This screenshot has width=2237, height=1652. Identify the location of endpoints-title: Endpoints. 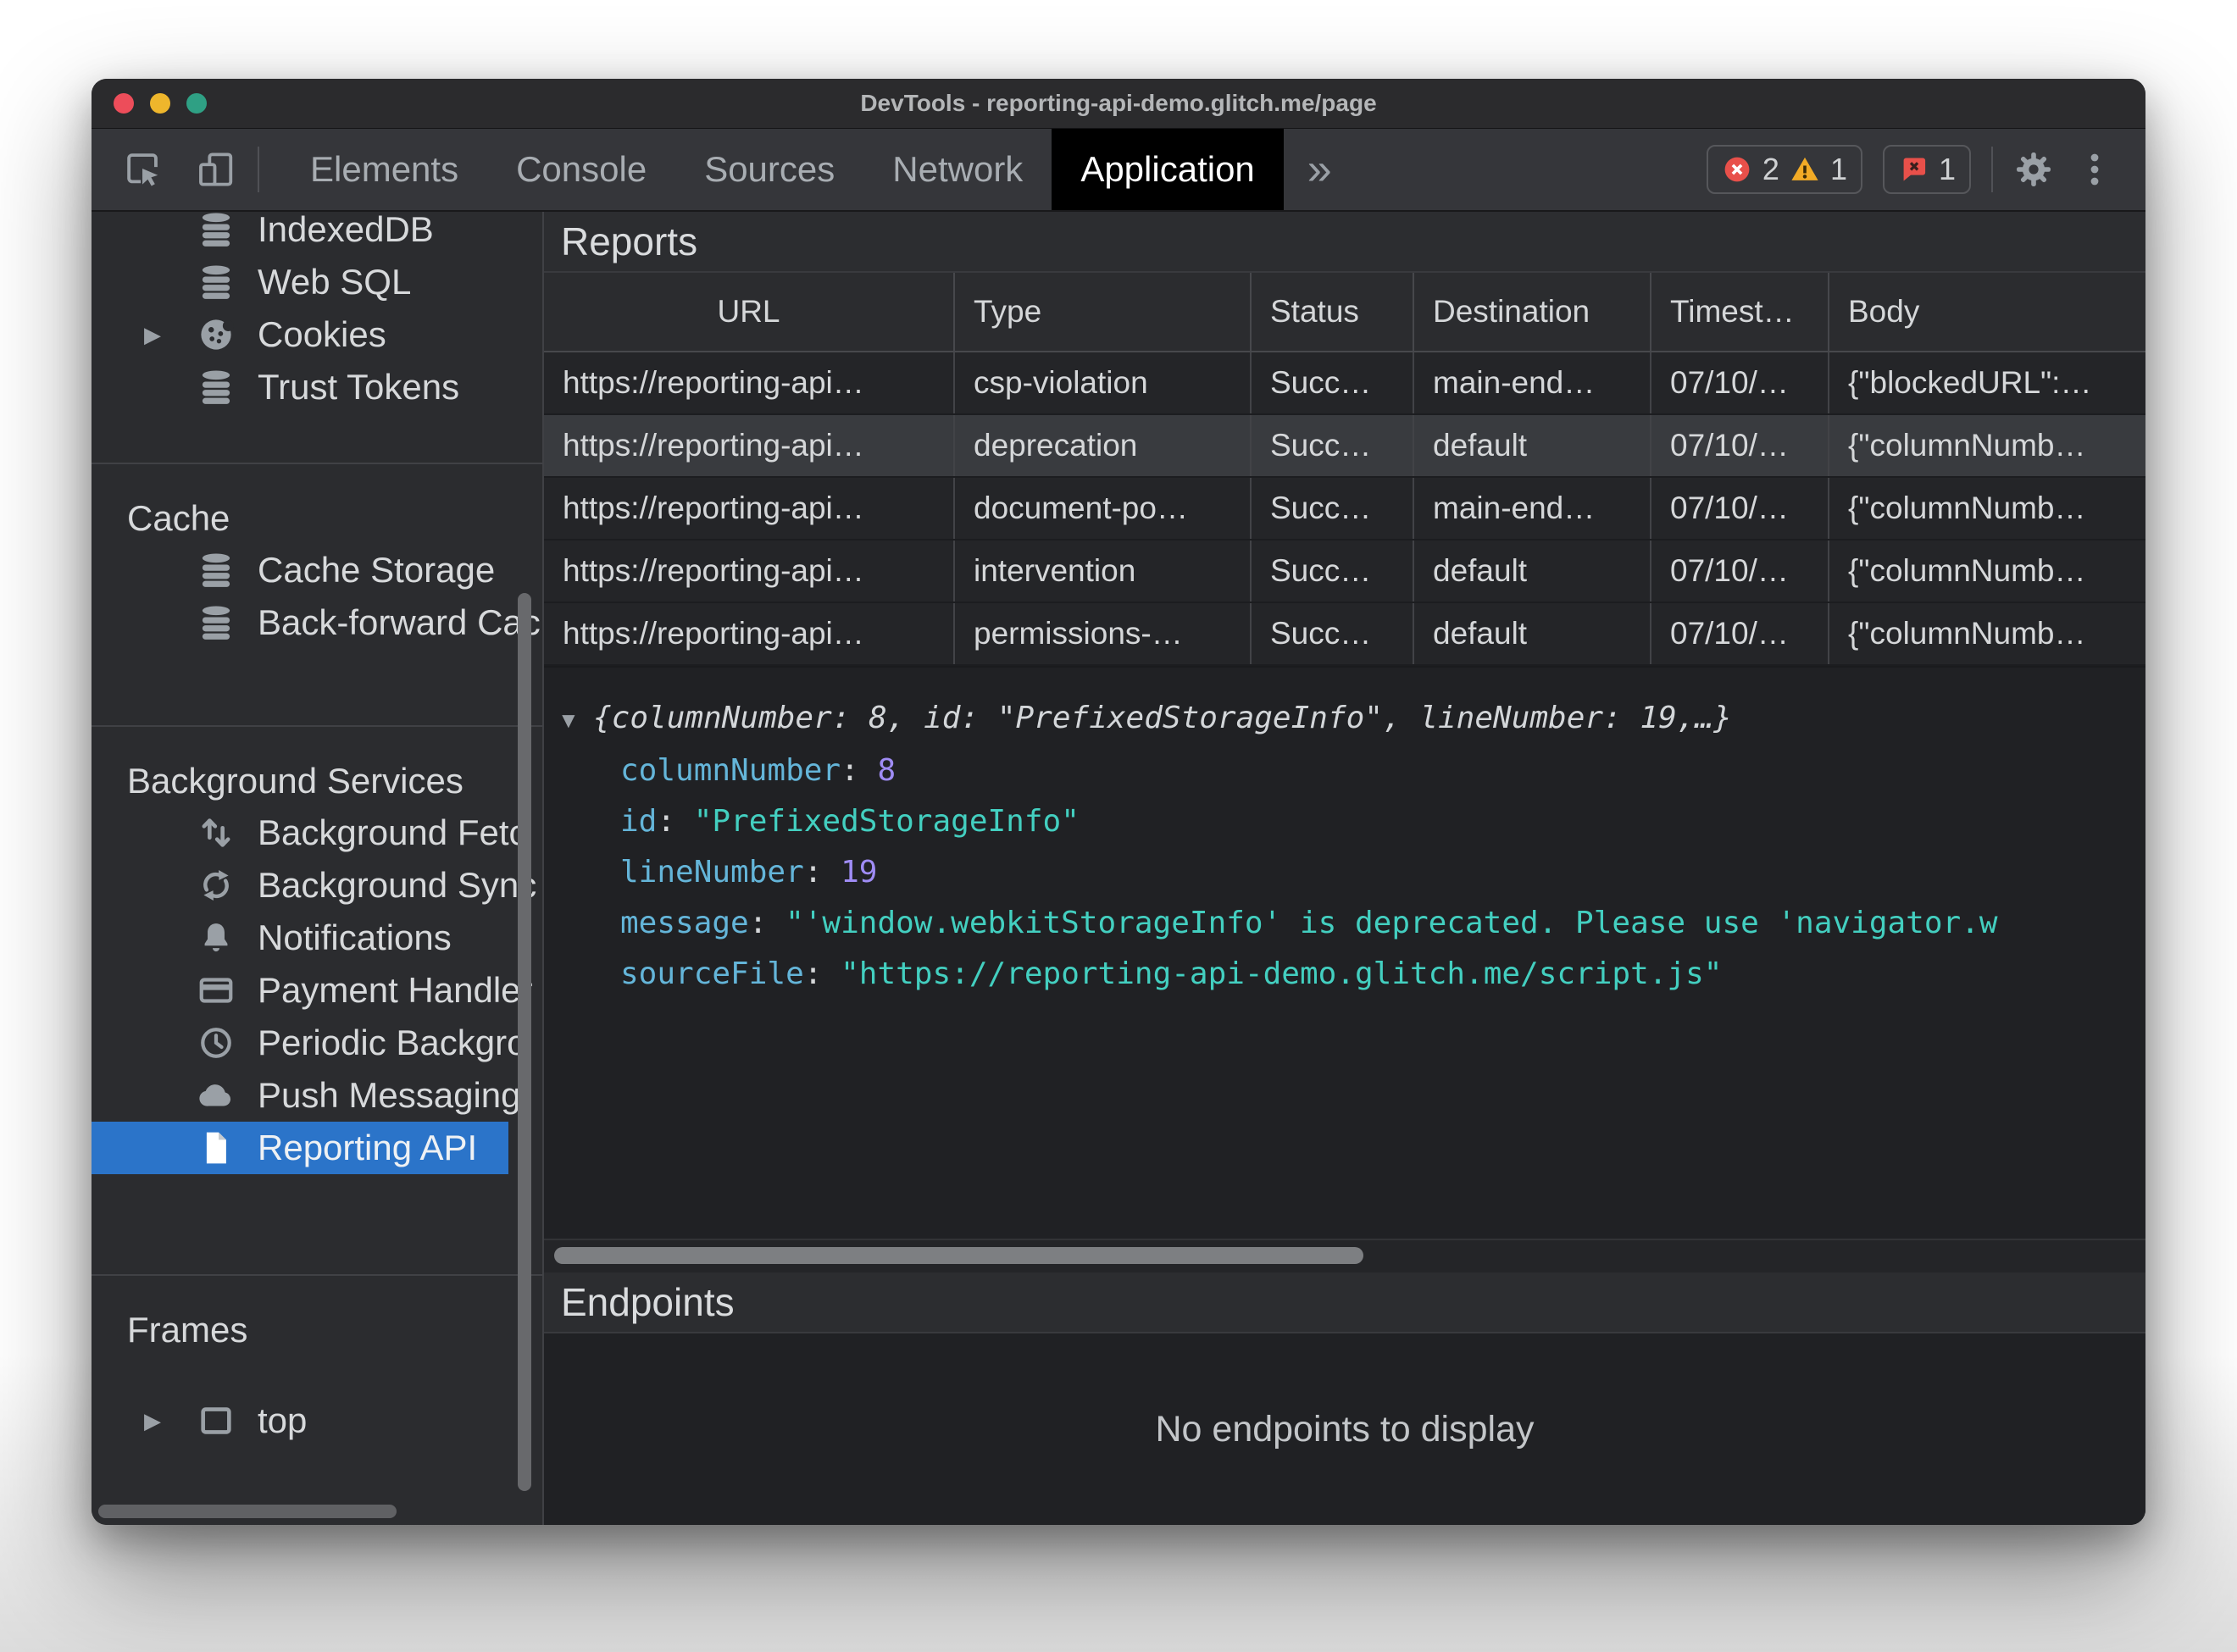
(648, 1302).